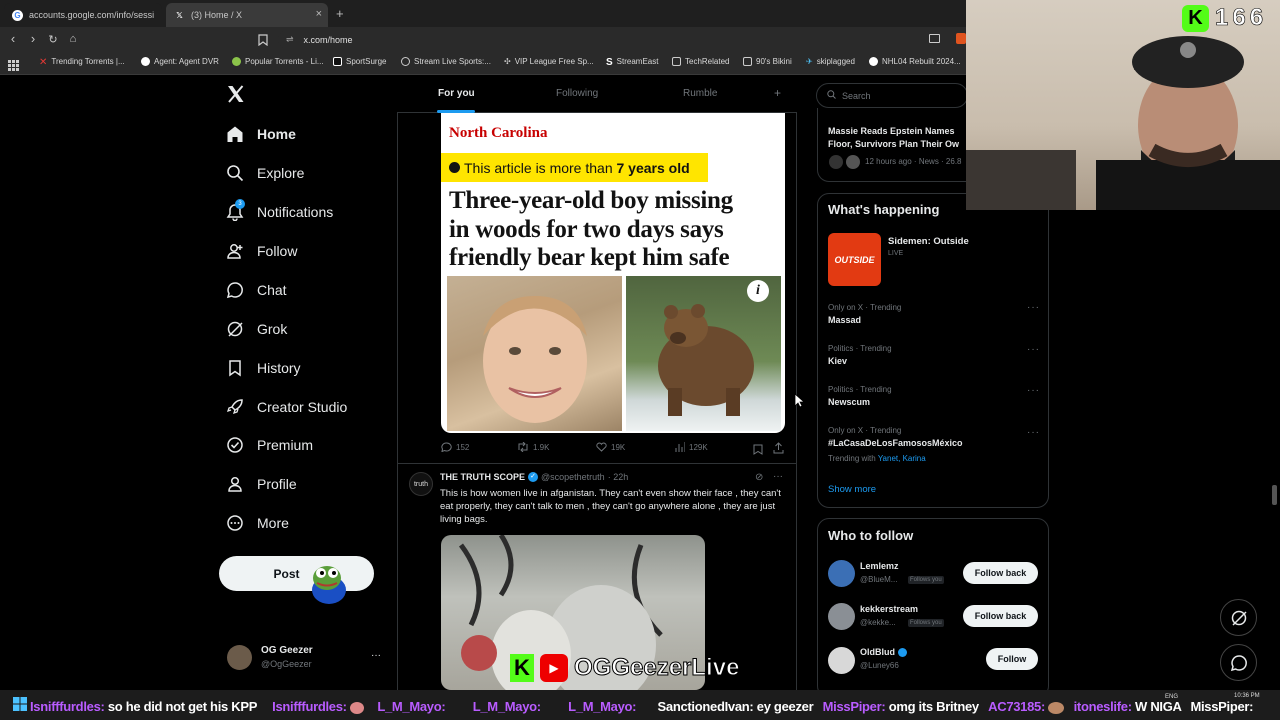  What do you see at coordinates (1012, 659) in the screenshot?
I see `follow-button: Follow` at bounding box center [1012, 659].